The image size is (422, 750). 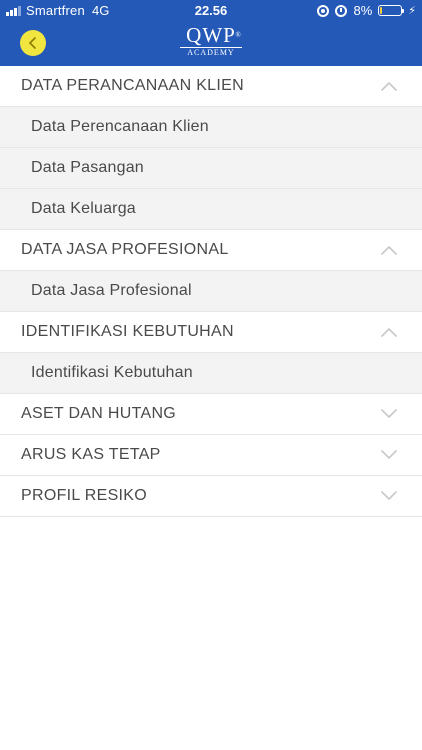 What do you see at coordinates (84, 495) in the screenshot?
I see `section-header-label: PROFIL RESIKO` at bounding box center [84, 495].